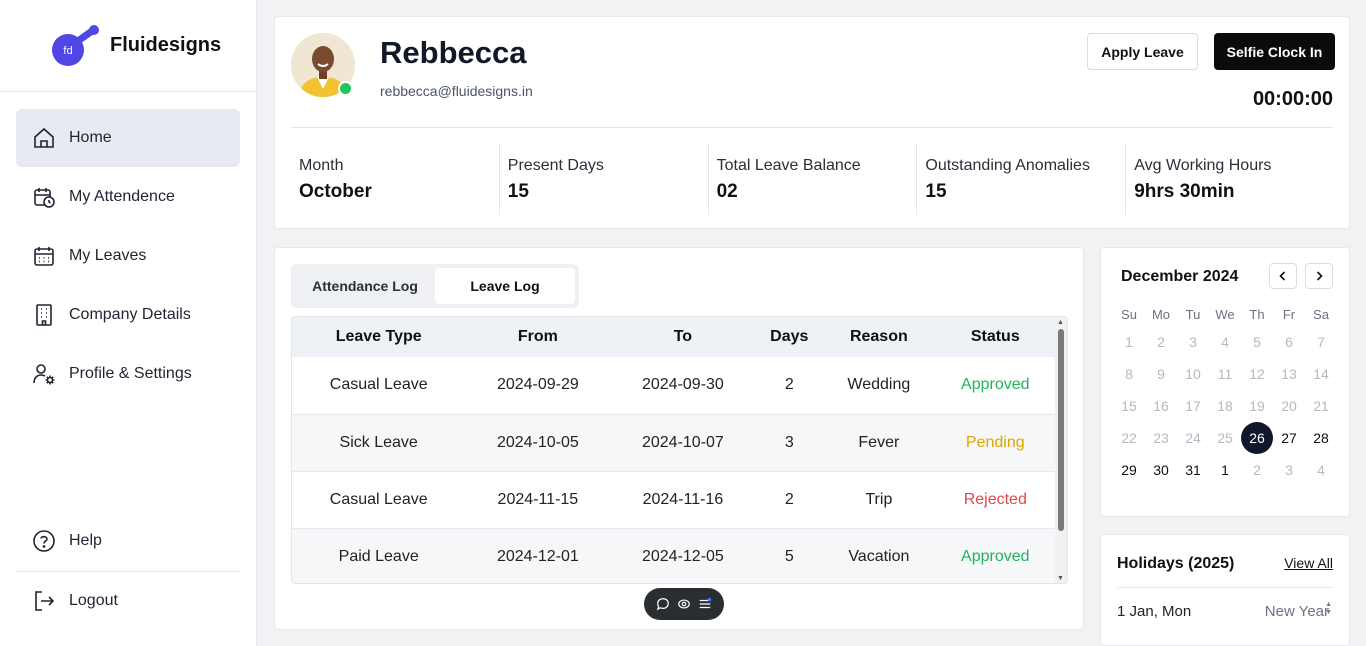  Describe the element at coordinates (365, 286) in the screenshot. I see `tab-attendance-log: Attendance Log` at that location.